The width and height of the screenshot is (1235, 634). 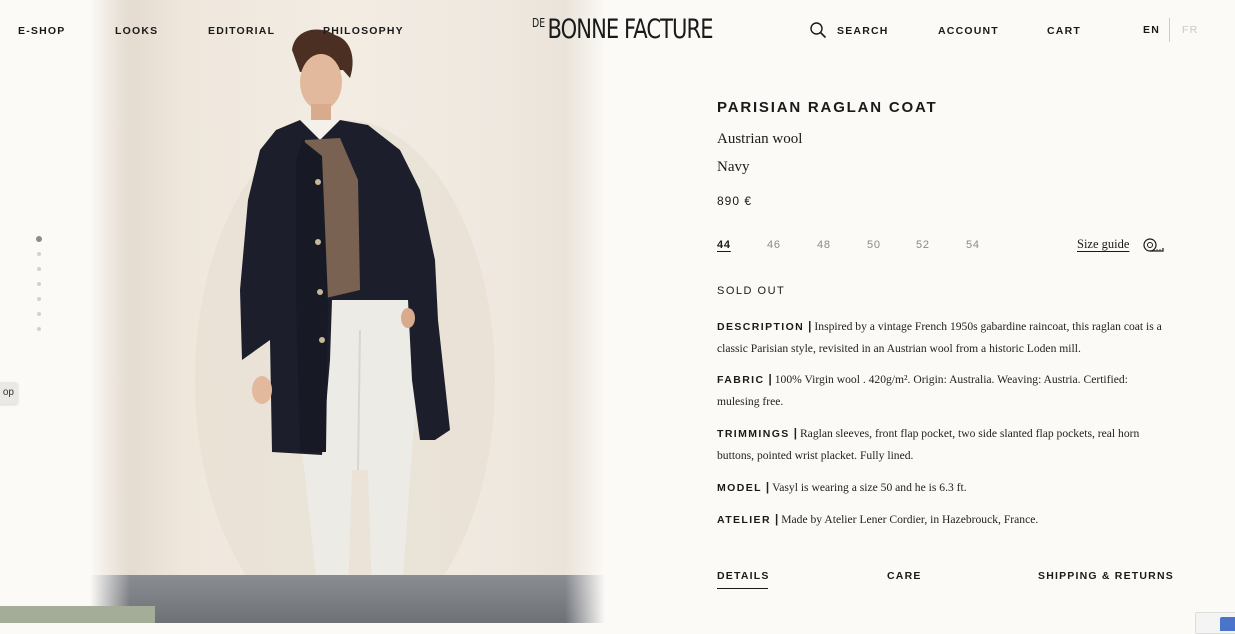 I want to click on nav-editorial: EDITORIAL, so click(x=241, y=31).